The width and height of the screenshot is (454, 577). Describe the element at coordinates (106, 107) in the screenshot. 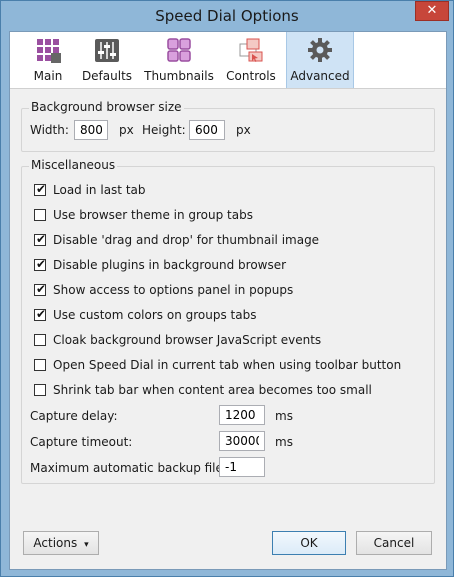

I see `background-size-legend: Background browser size` at that location.